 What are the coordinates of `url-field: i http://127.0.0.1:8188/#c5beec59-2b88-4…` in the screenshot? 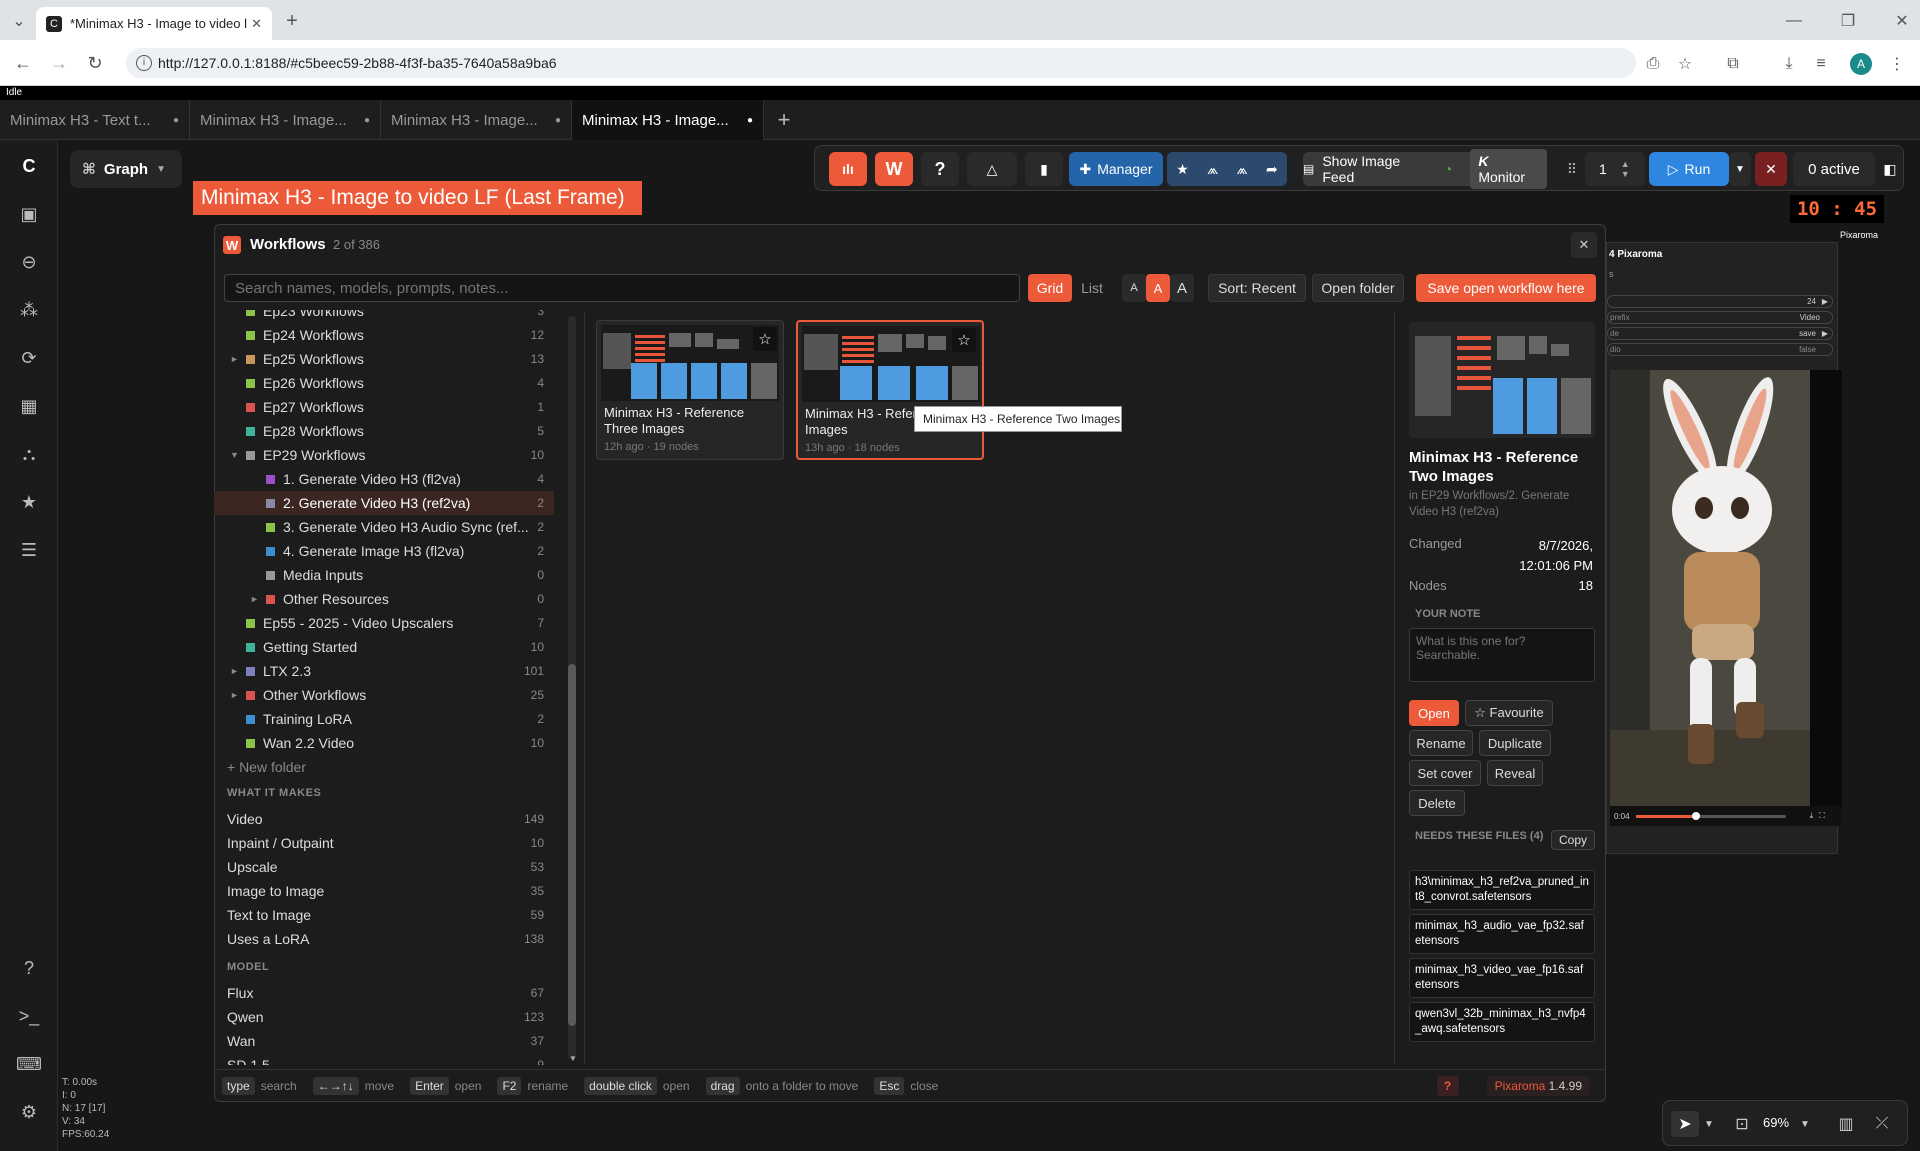 It's located at (881, 63).